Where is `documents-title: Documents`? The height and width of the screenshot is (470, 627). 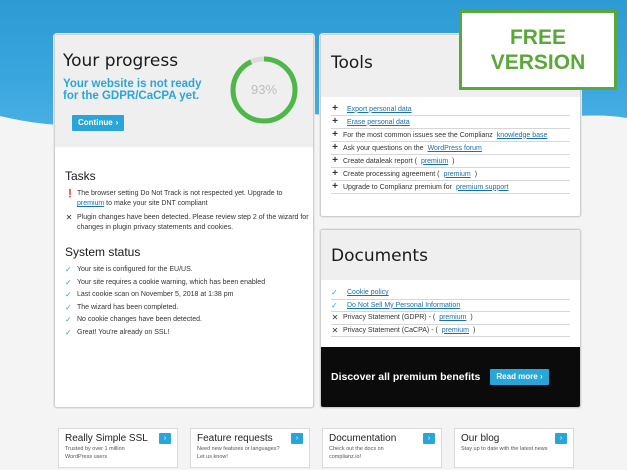 documents-title: Documents is located at coordinates (379, 256).